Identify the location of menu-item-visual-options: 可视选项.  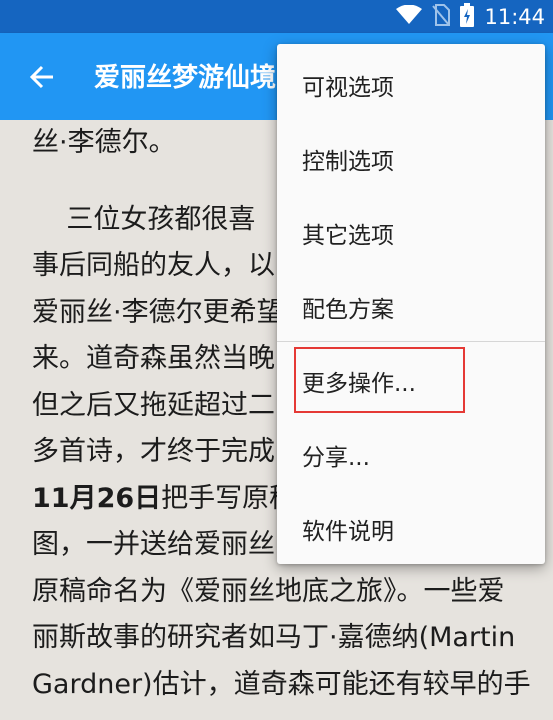
(411, 85).